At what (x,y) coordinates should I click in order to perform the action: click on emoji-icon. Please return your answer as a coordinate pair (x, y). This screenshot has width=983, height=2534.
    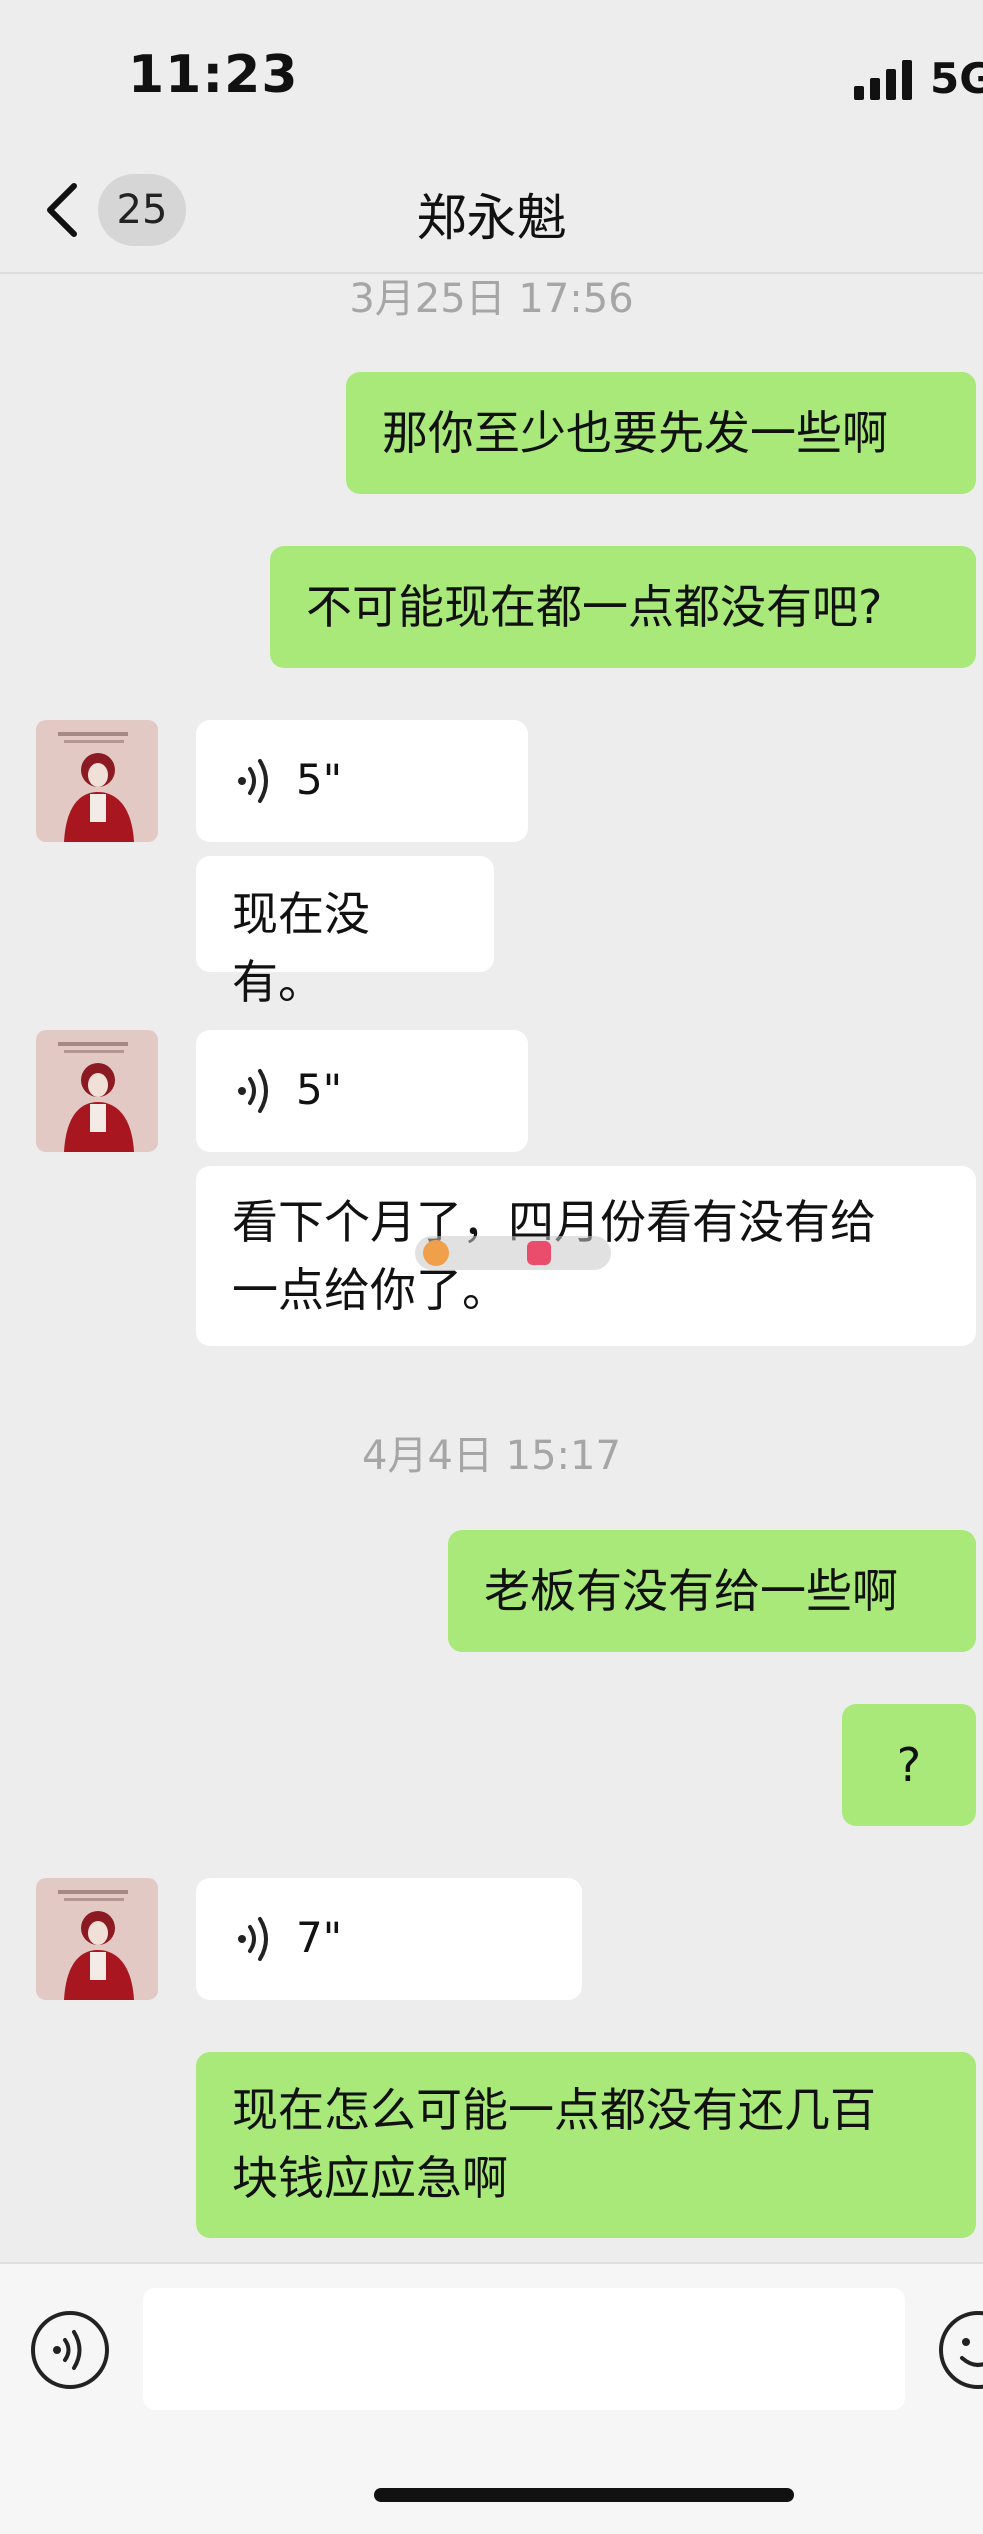
    Looking at the image, I should click on (960, 2350).